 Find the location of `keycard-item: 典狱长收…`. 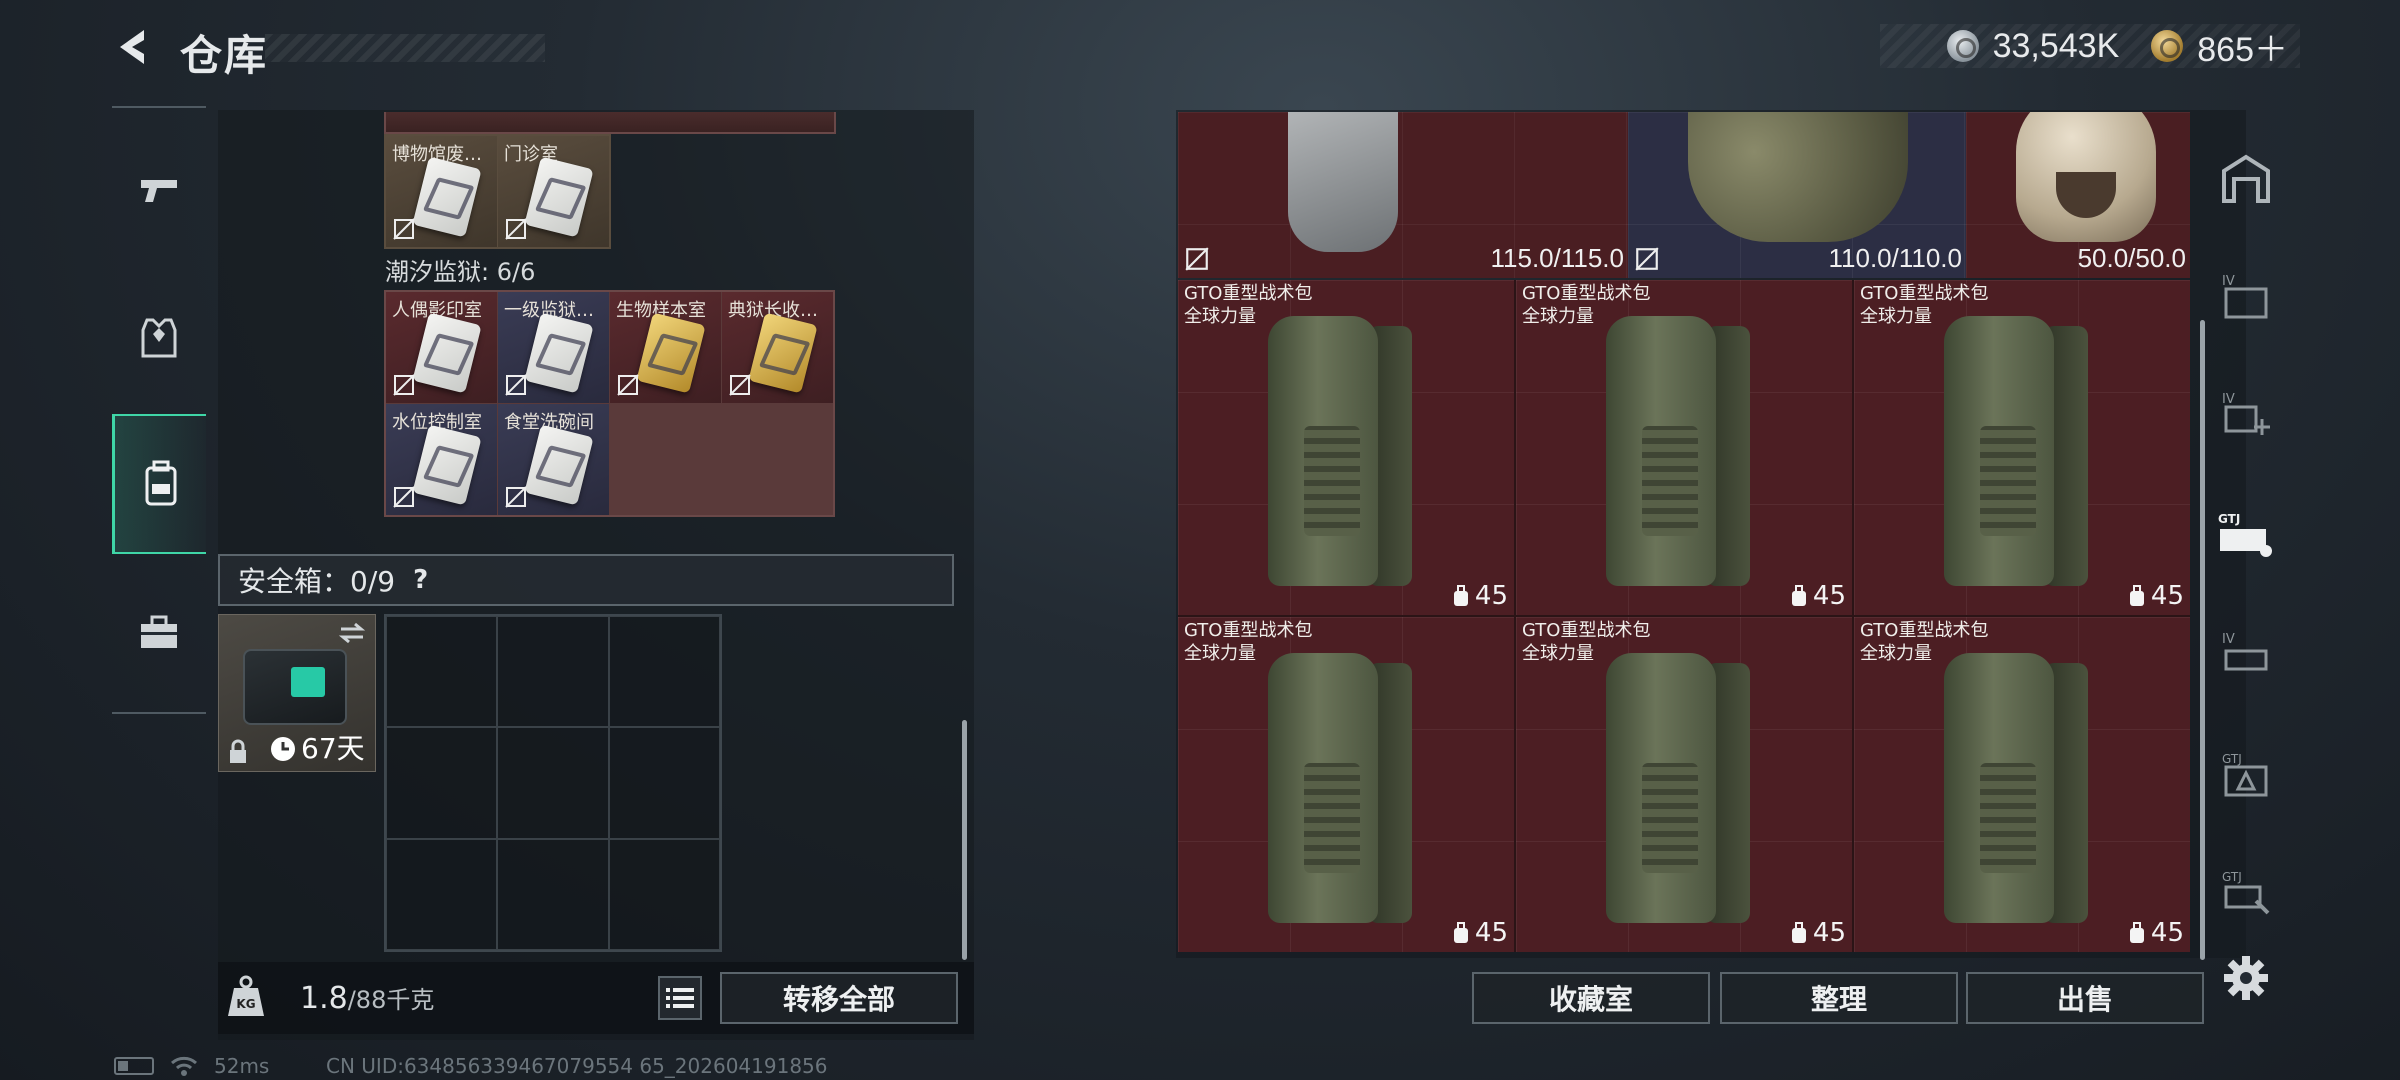

keycard-item: 典狱长收… is located at coordinates (777, 347).